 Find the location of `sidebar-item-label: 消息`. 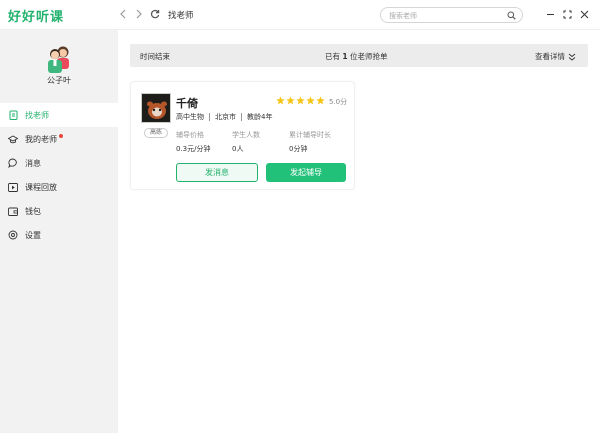

sidebar-item-label: 消息 is located at coordinates (33, 163).